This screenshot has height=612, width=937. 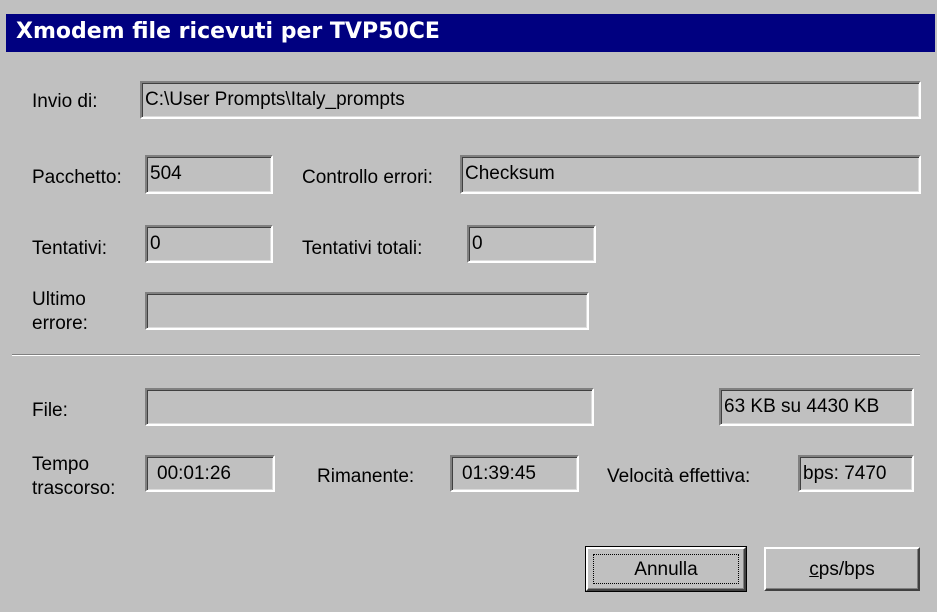 What do you see at coordinates (209, 174) in the screenshot?
I see `pacchetto-field: 504` at bounding box center [209, 174].